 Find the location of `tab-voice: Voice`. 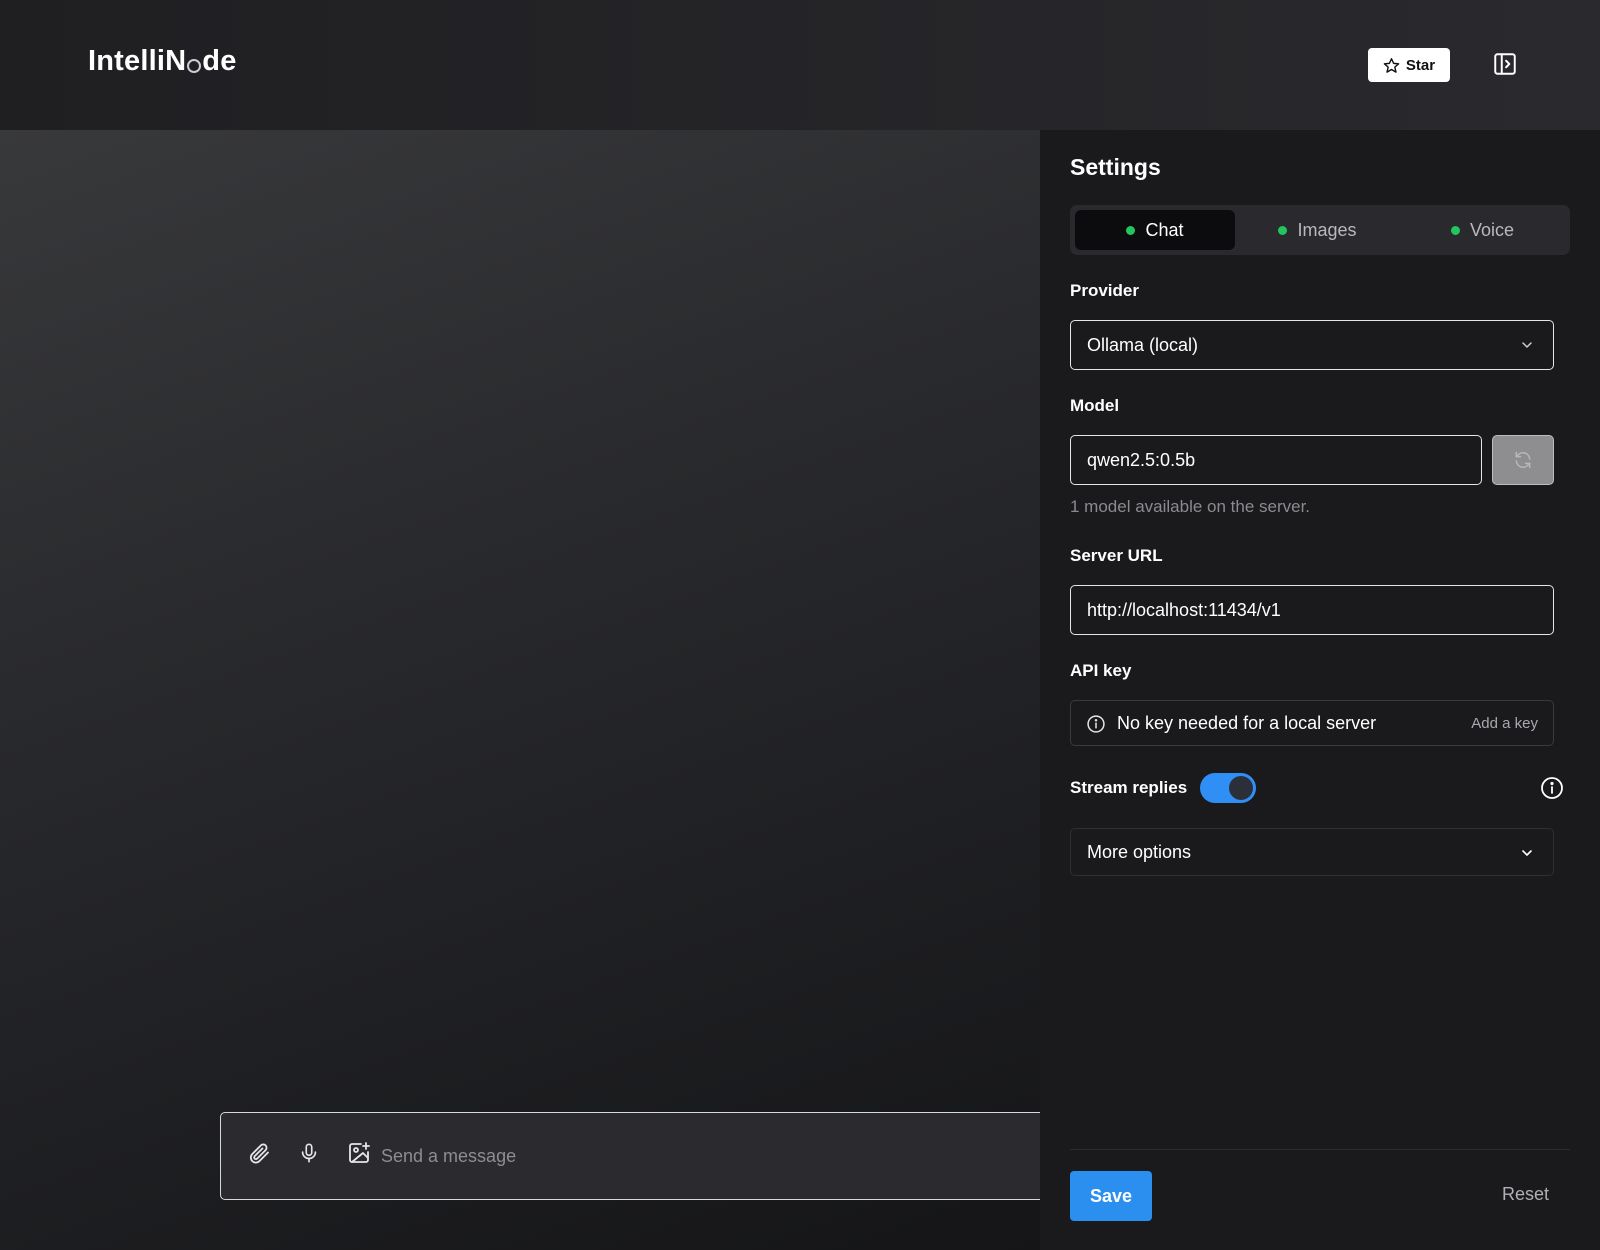

tab-voice: Voice is located at coordinates (1482, 230).